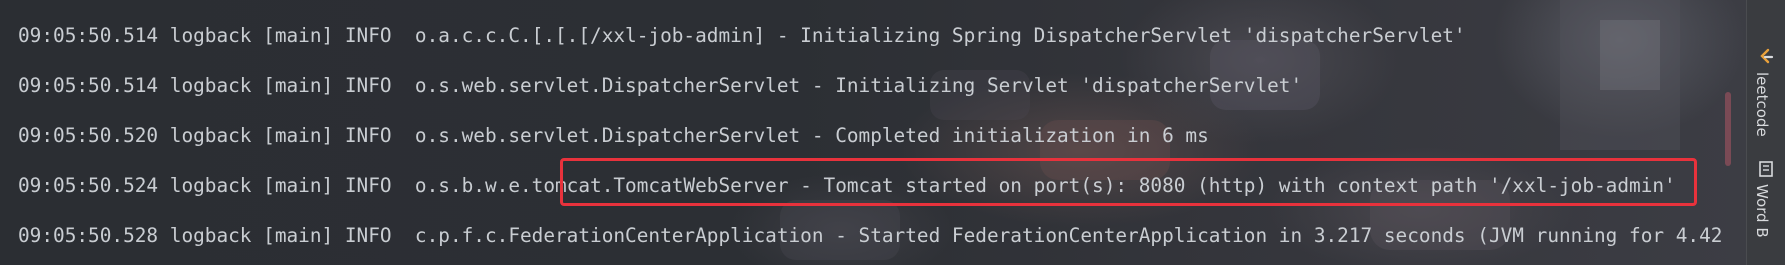 This screenshot has height=265, width=1785. Describe the element at coordinates (1766, 57) in the screenshot. I see `leetcode-icon` at that location.